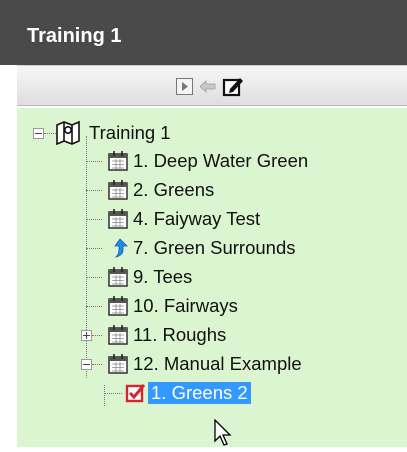  I want to click on tree-item-label: 9. Tees, so click(163, 276).